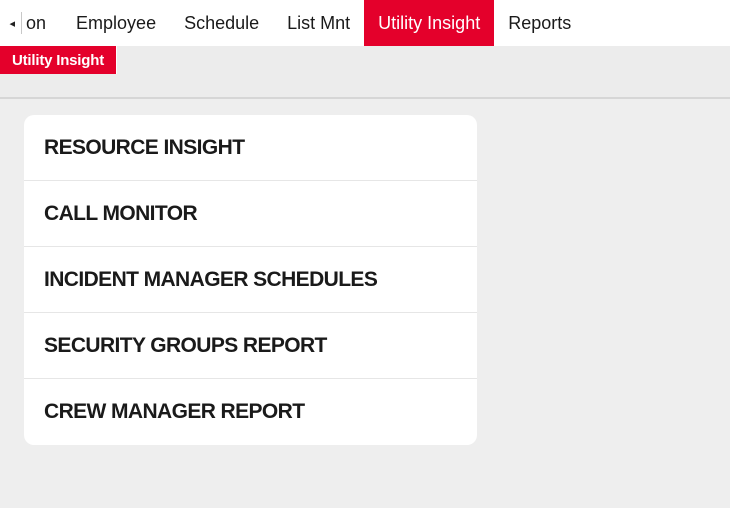 This screenshot has height=508, width=730. I want to click on tab-utility-insight: Utility Insight, so click(429, 23).